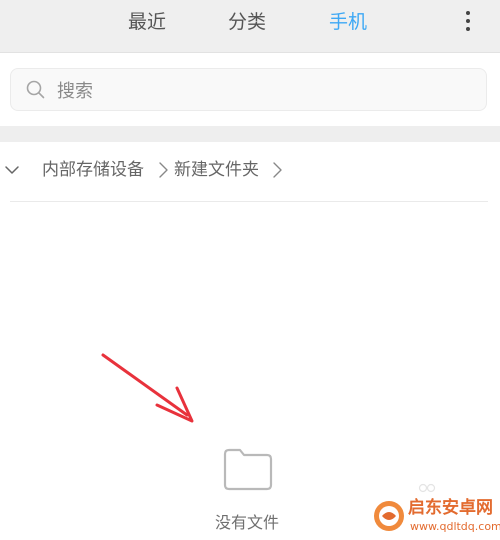 This screenshot has width=500, height=540. I want to click on search-box, so click(248, 89).